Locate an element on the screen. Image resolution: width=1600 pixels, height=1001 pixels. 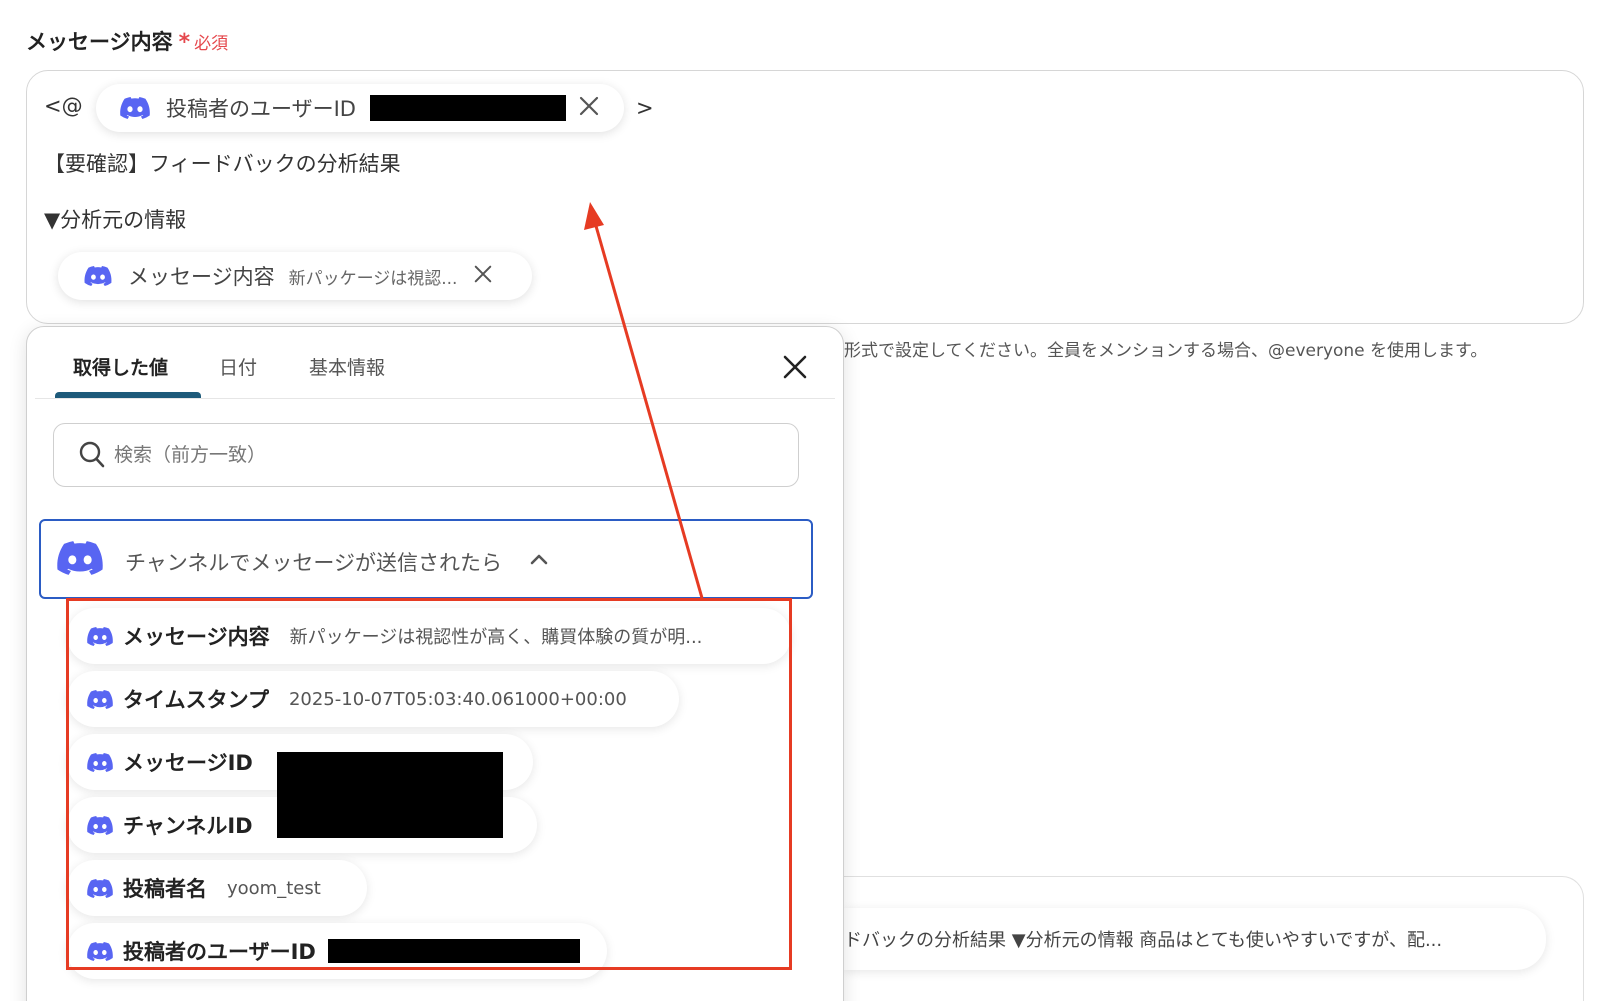
mention-suffix: > is located at coordinates (645, 108).